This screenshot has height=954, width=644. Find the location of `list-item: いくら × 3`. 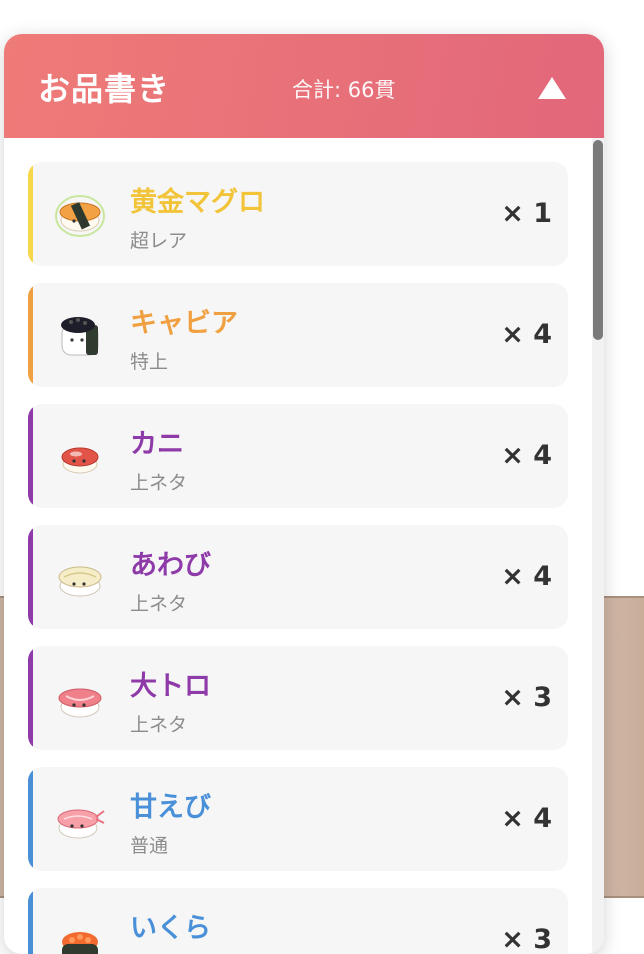

list-item: いくら × 3 is located at coordinates (298, 921).